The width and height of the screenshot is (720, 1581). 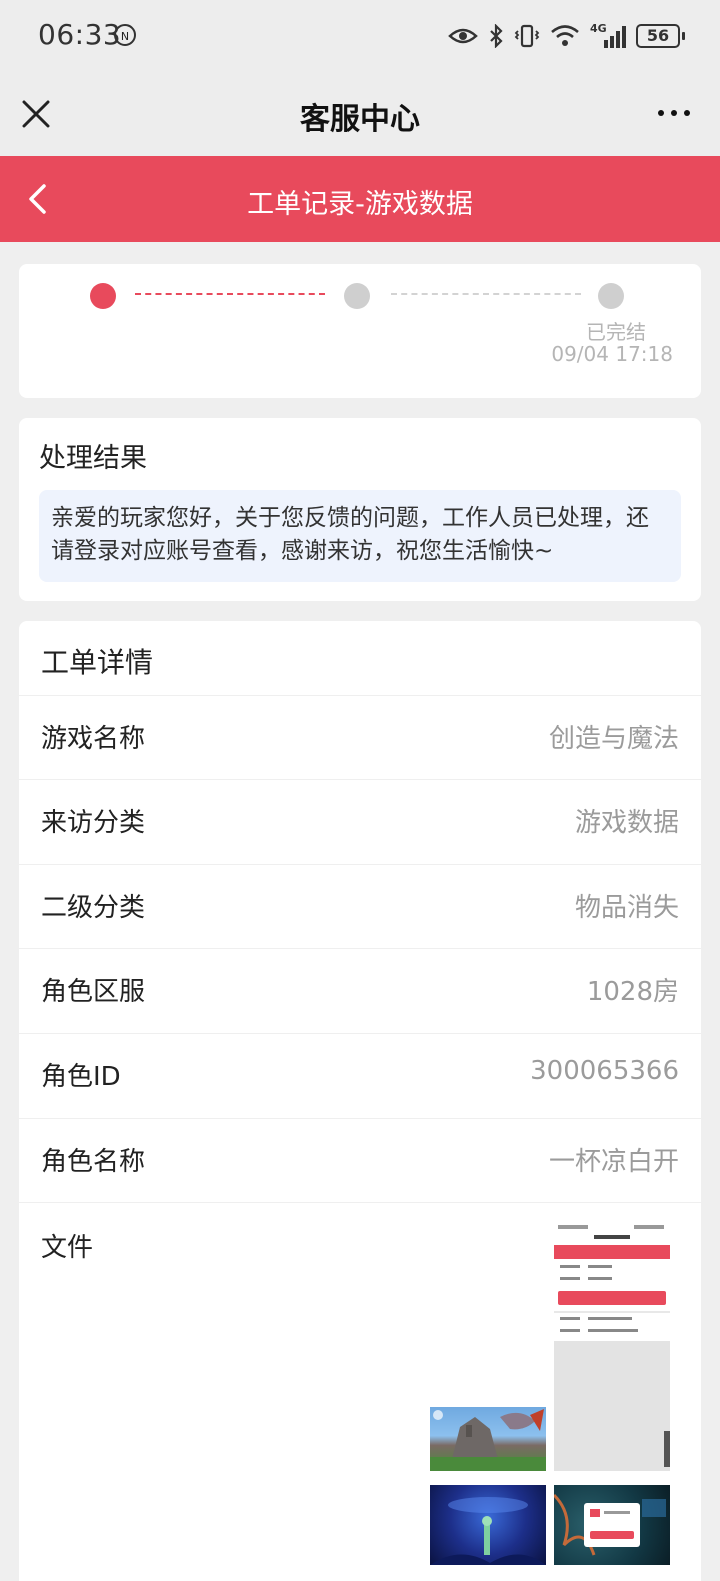 I want to click on network-type: 4G, so click(x=598, y=28).